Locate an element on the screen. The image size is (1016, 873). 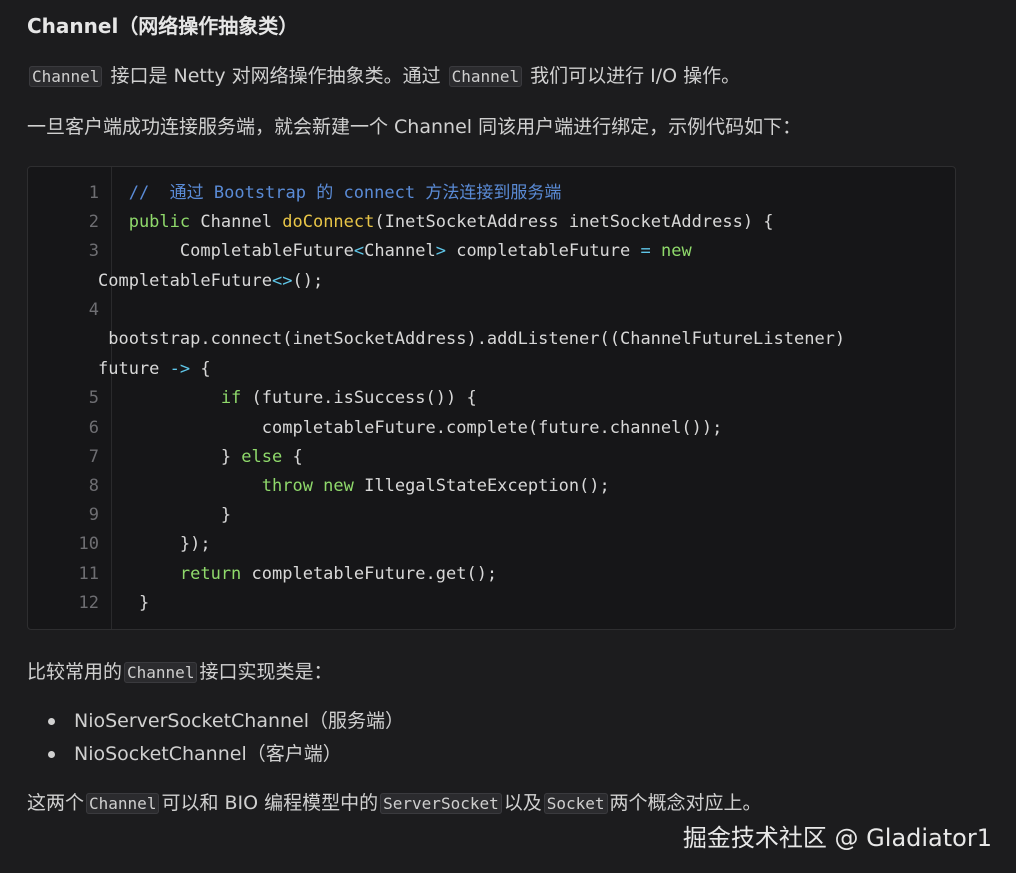
code-operator: > is located at coordinates (441, 251).